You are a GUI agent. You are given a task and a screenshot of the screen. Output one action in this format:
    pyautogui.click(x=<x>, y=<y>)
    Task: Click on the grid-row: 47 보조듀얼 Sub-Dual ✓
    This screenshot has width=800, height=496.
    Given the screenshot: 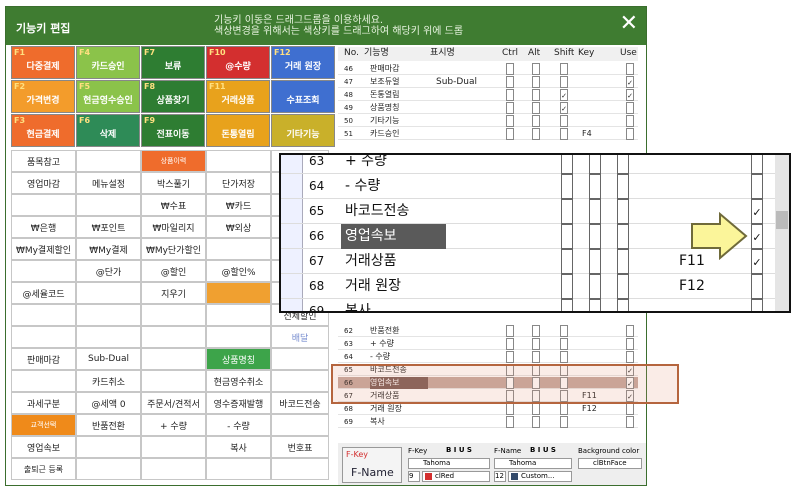 What is the action you would take?
    pyautogui.click(x=488, y=82)
    